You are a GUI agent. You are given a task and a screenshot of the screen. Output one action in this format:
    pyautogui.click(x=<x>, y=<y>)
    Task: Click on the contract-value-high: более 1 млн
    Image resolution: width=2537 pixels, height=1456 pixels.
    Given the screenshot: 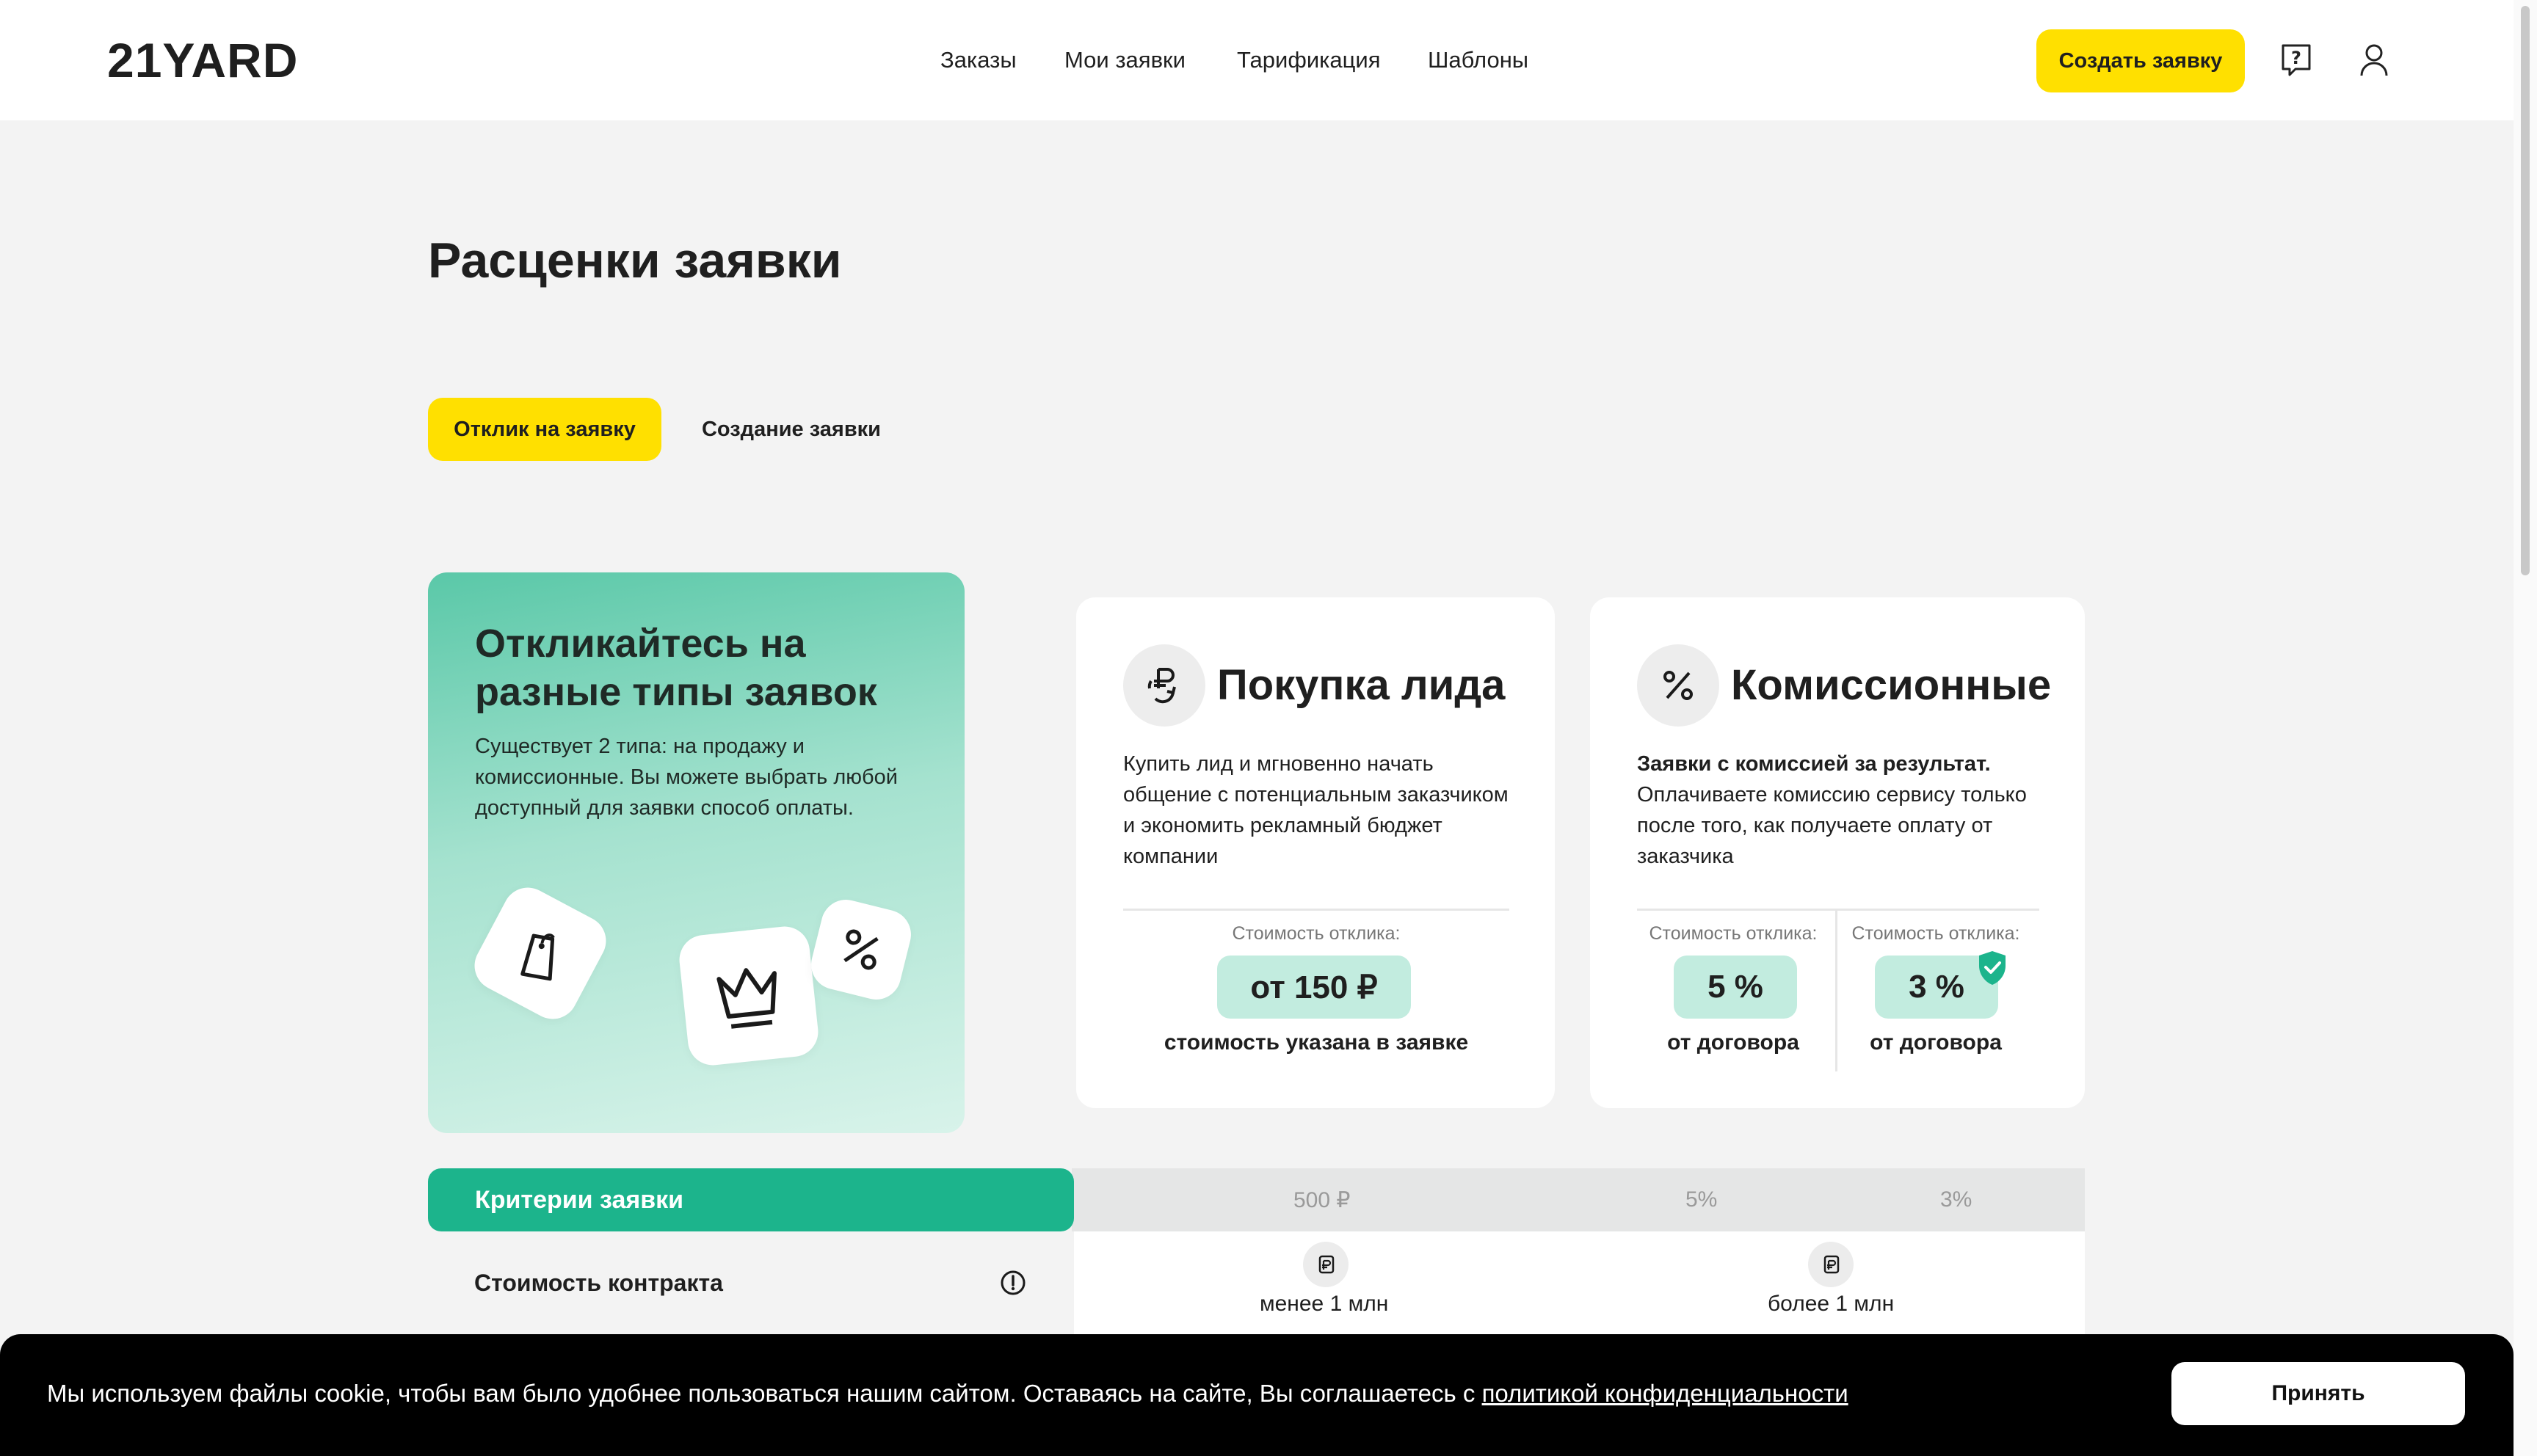 What is the action you would take?
    pyautogui.click(x=1831, y=1304)
    